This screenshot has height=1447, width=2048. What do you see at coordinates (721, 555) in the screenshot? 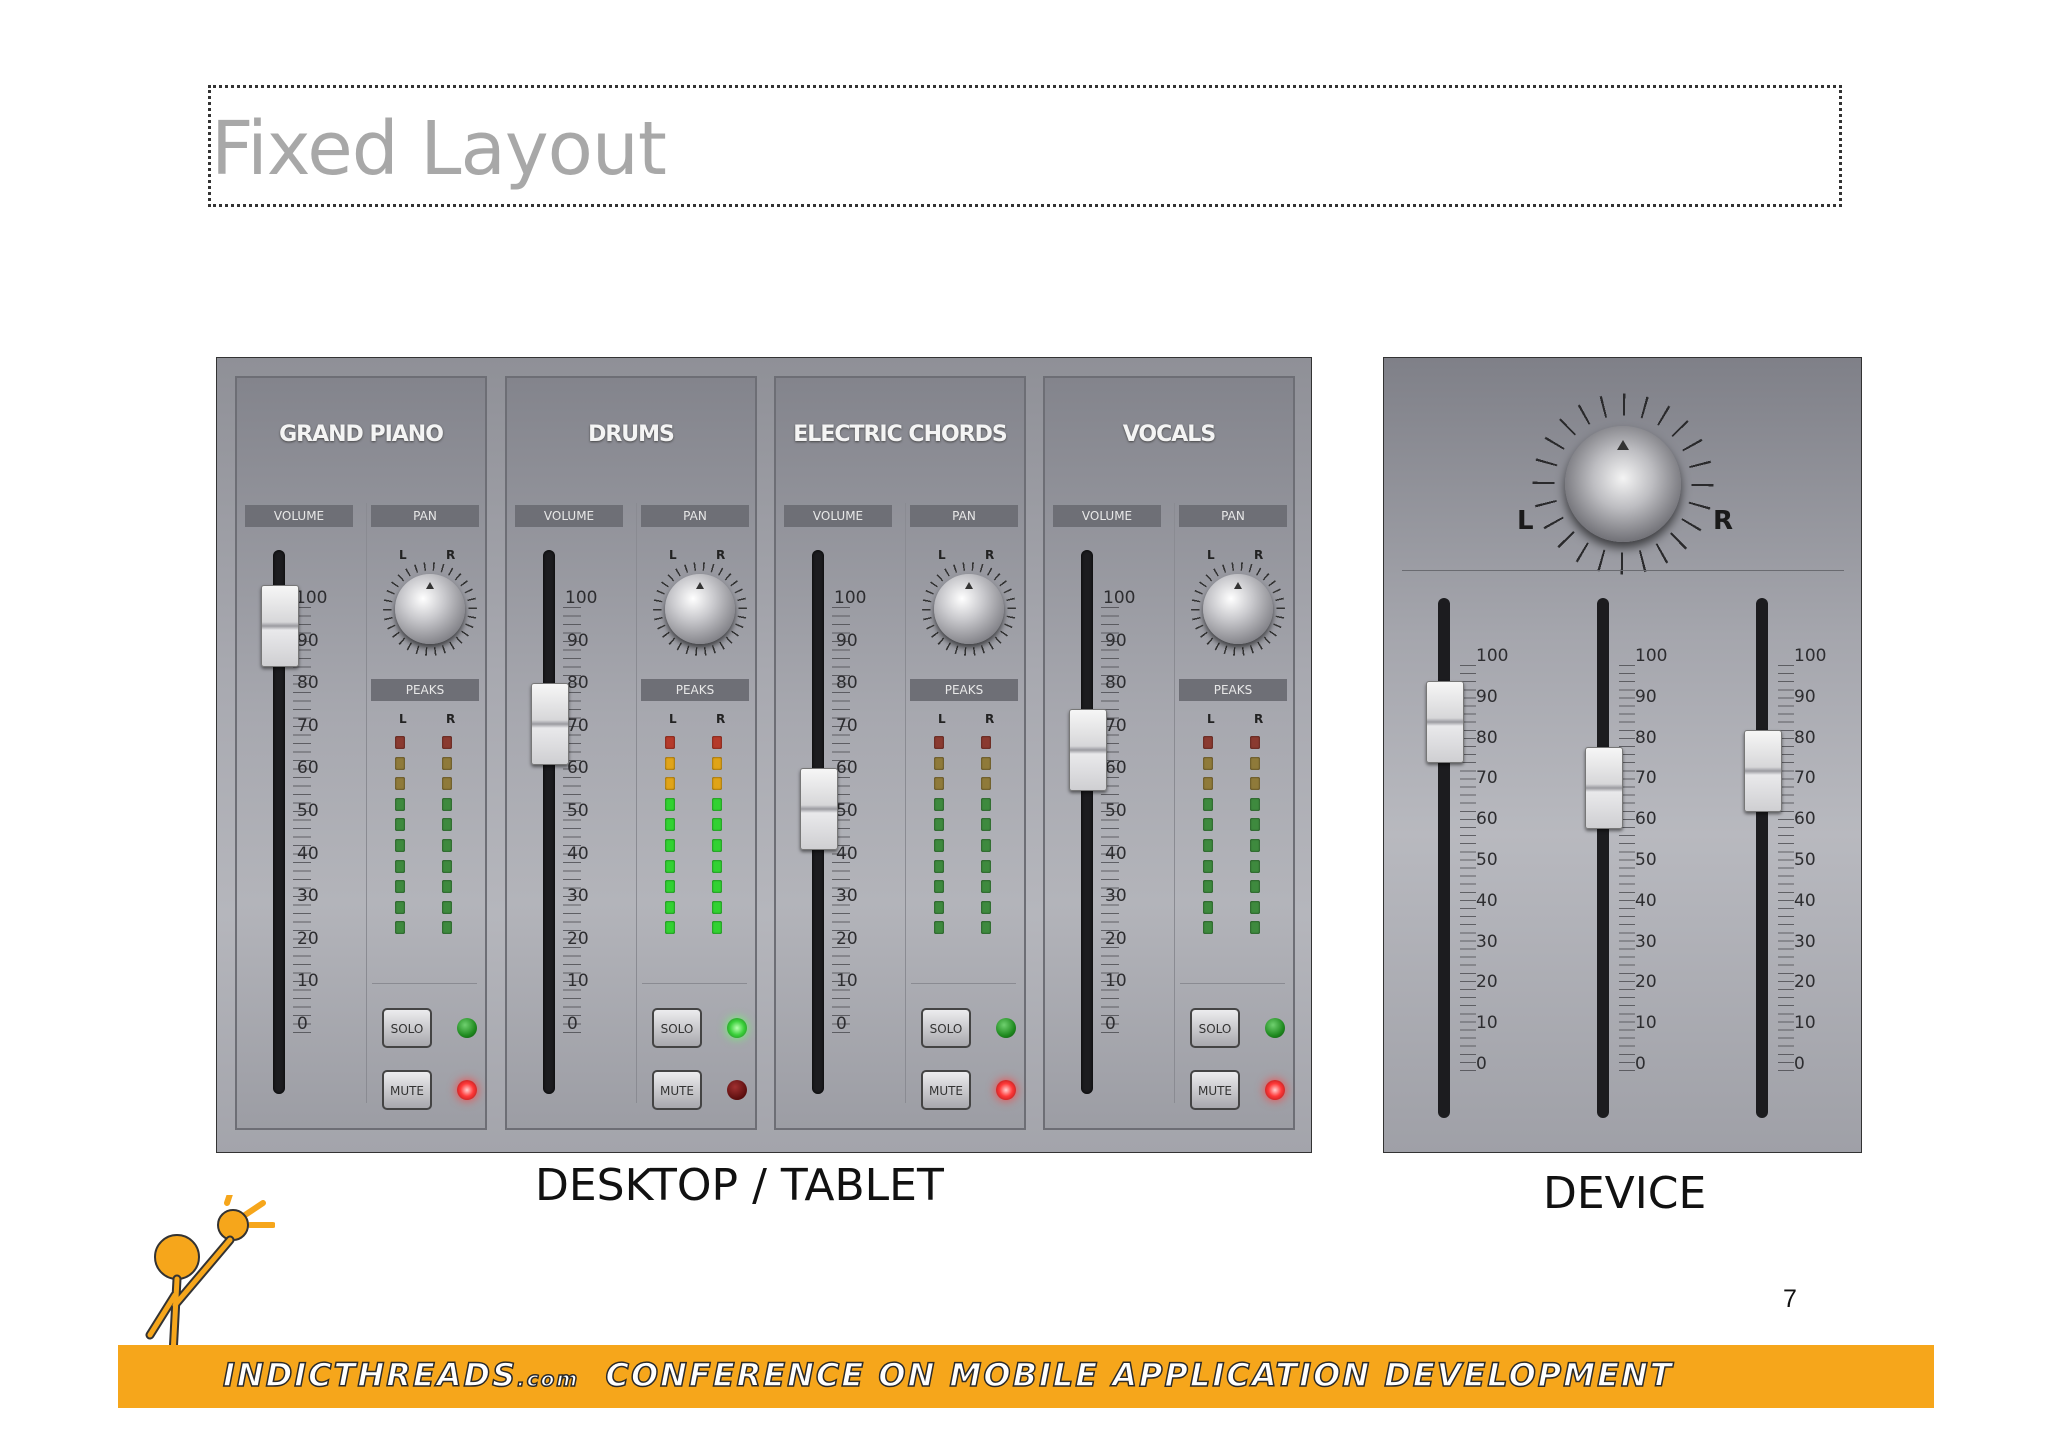
I see `pan-right-label: R` at bounding box center [721, 555].